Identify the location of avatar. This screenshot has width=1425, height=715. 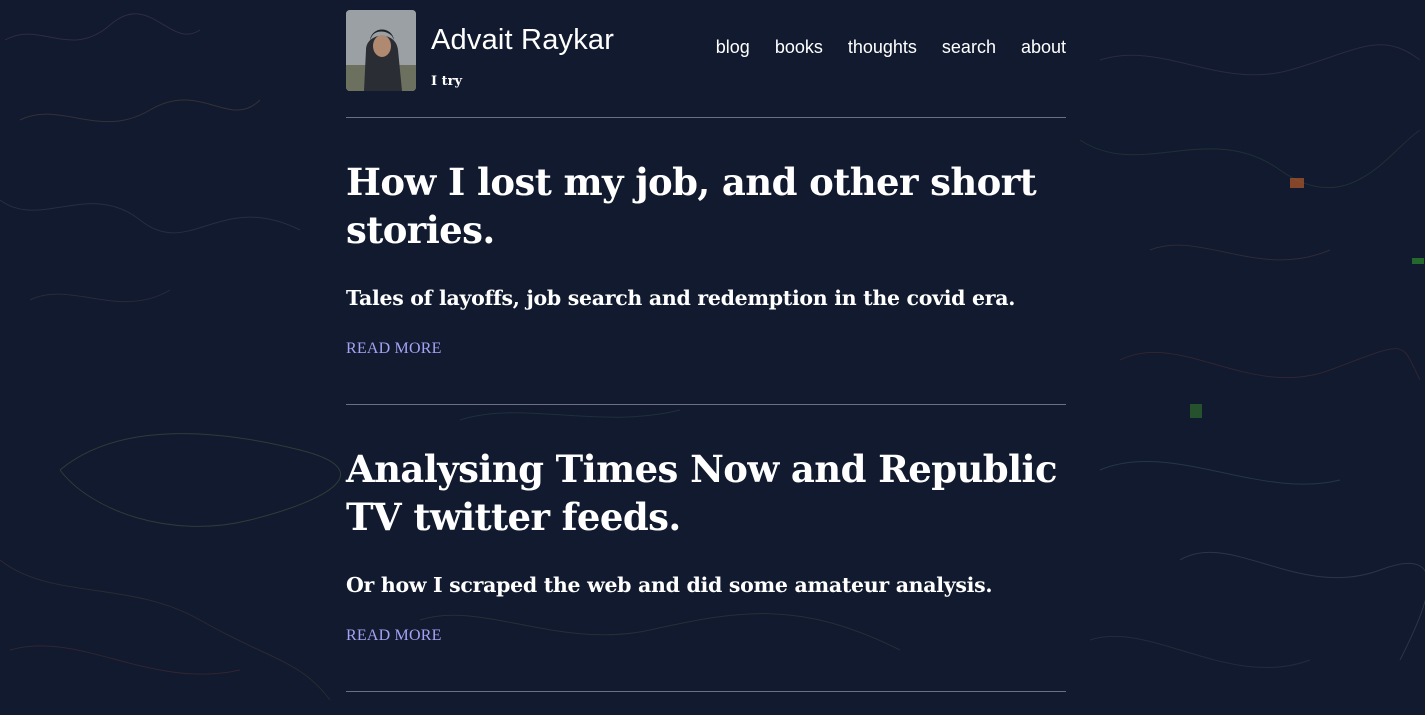
(381, 50).